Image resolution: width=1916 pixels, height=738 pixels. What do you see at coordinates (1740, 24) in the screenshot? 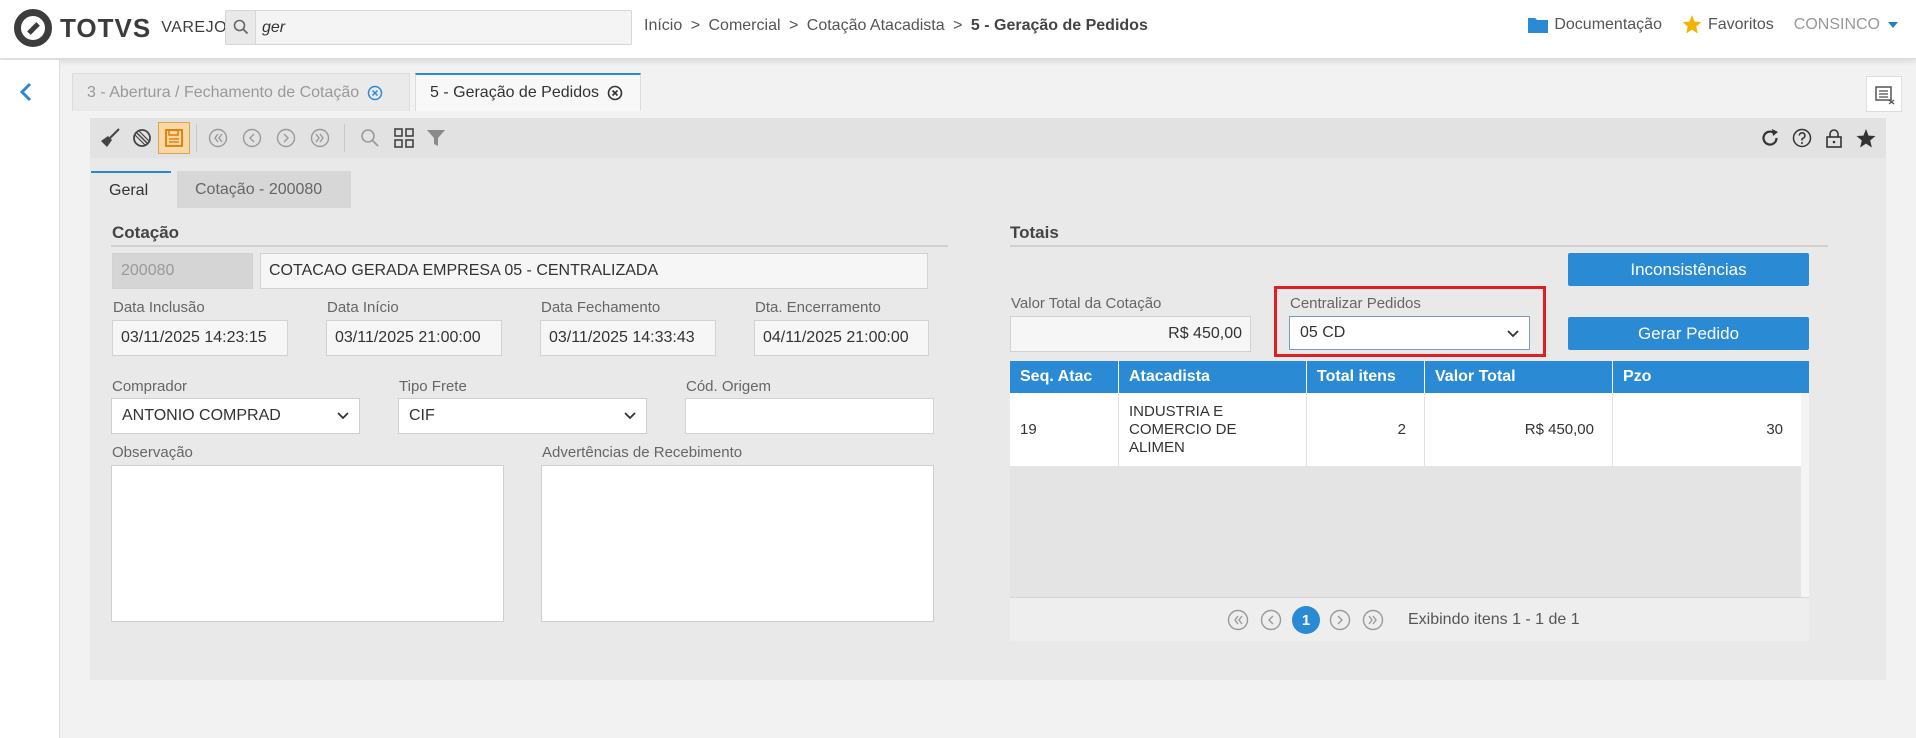
I see `favorites-label: Favoritos` at bounding box center [1740, 24].